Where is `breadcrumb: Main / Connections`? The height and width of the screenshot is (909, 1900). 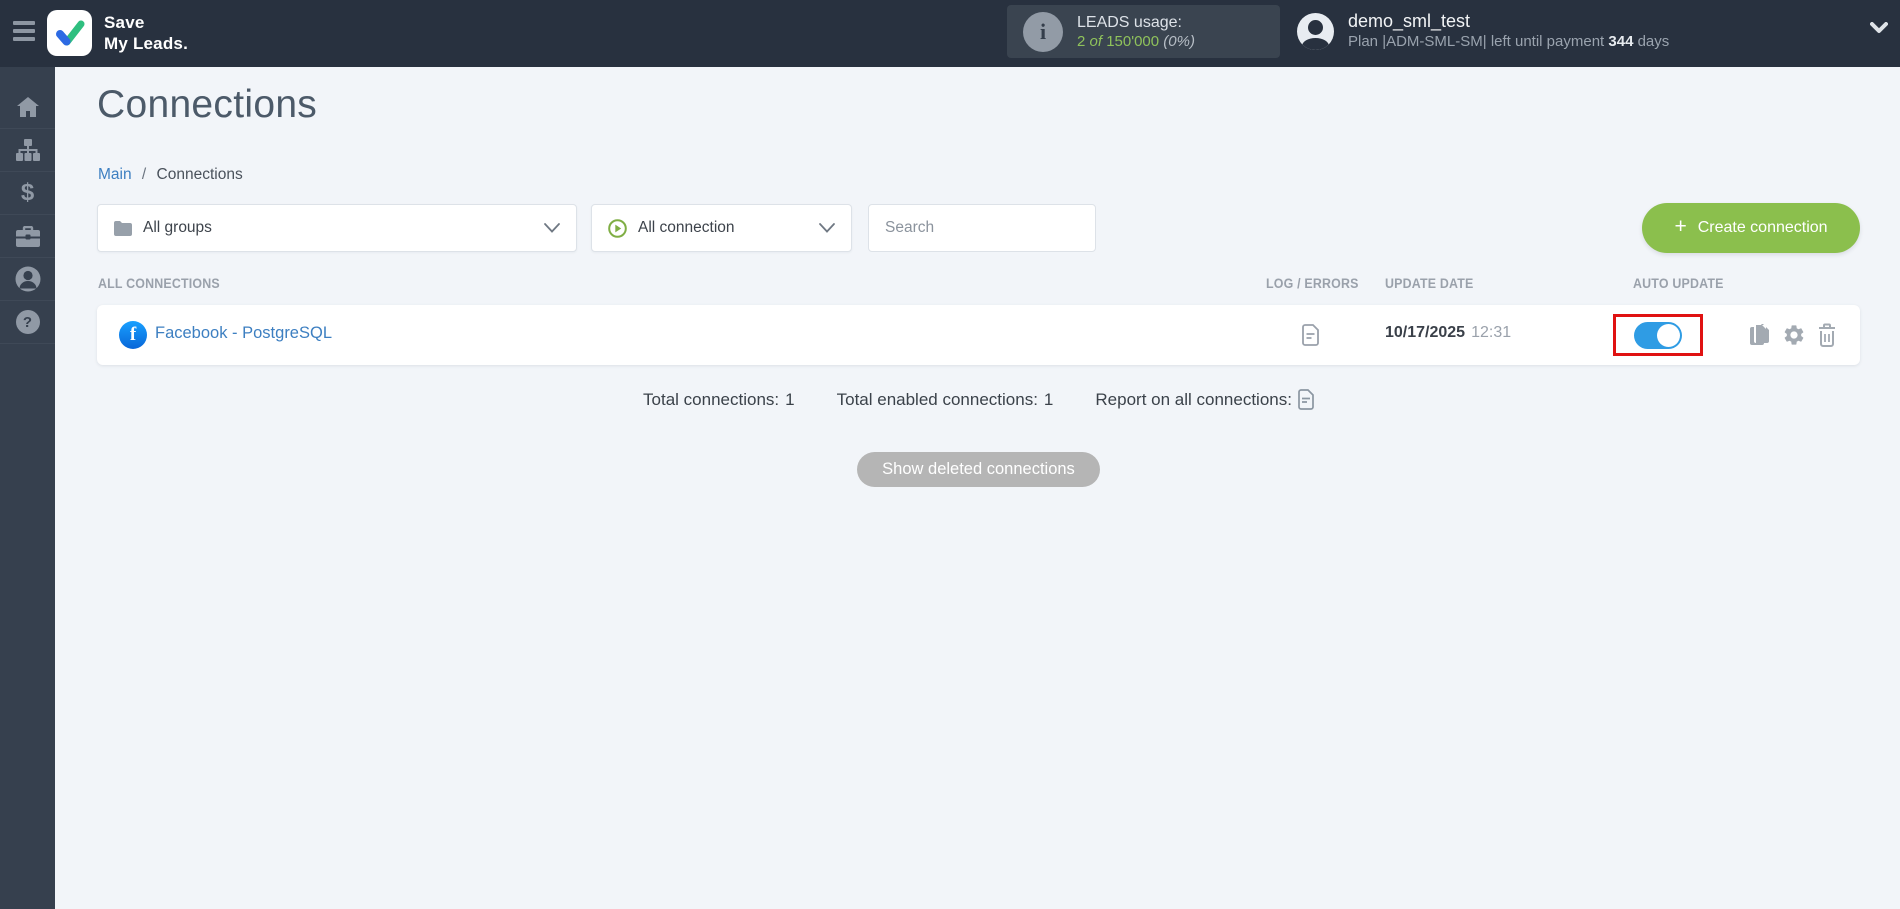
breadcrumb: Main / Connections is located at coordinates (170, 175).